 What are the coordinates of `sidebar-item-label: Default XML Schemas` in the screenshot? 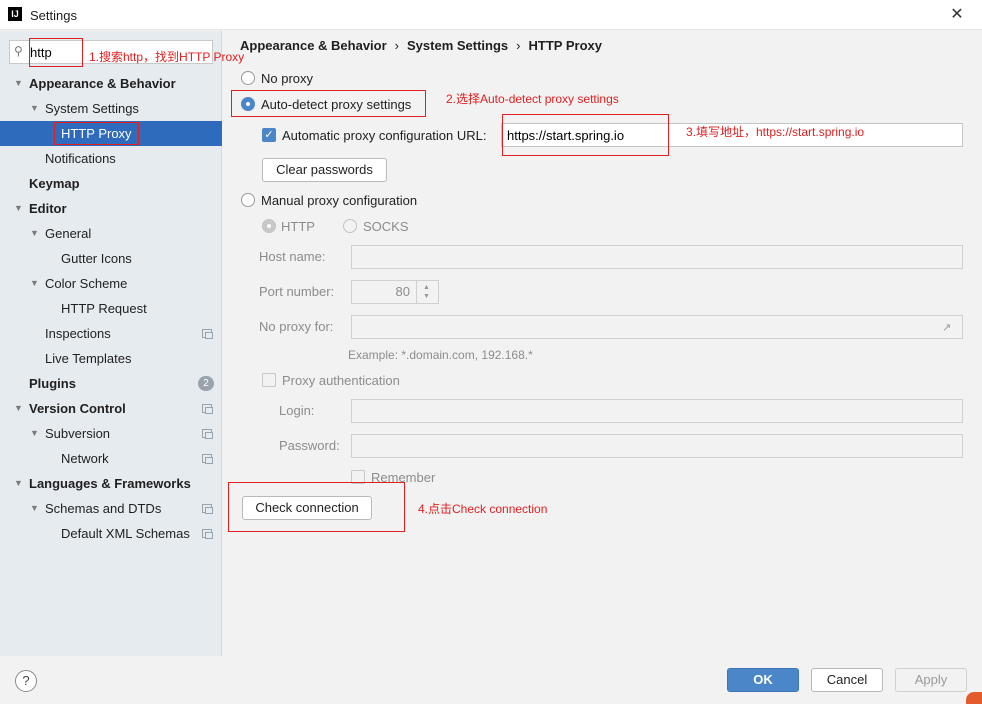 It's located at (125, 533).